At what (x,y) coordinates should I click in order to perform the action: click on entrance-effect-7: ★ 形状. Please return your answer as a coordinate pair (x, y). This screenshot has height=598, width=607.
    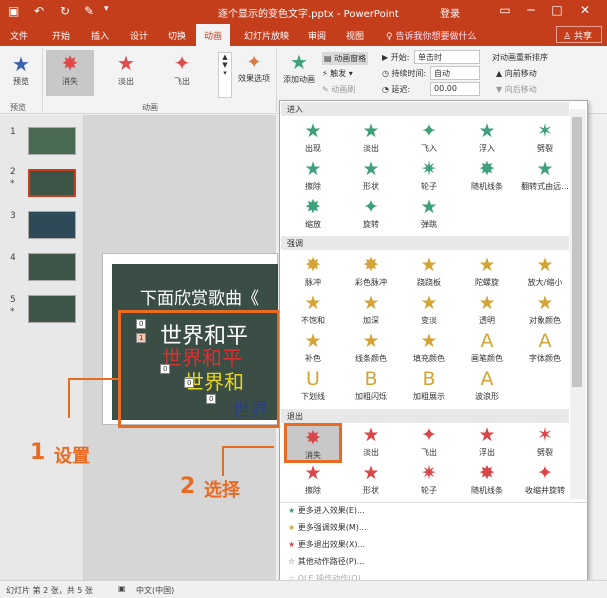
    Looking at the image, I should click on (371, 177).